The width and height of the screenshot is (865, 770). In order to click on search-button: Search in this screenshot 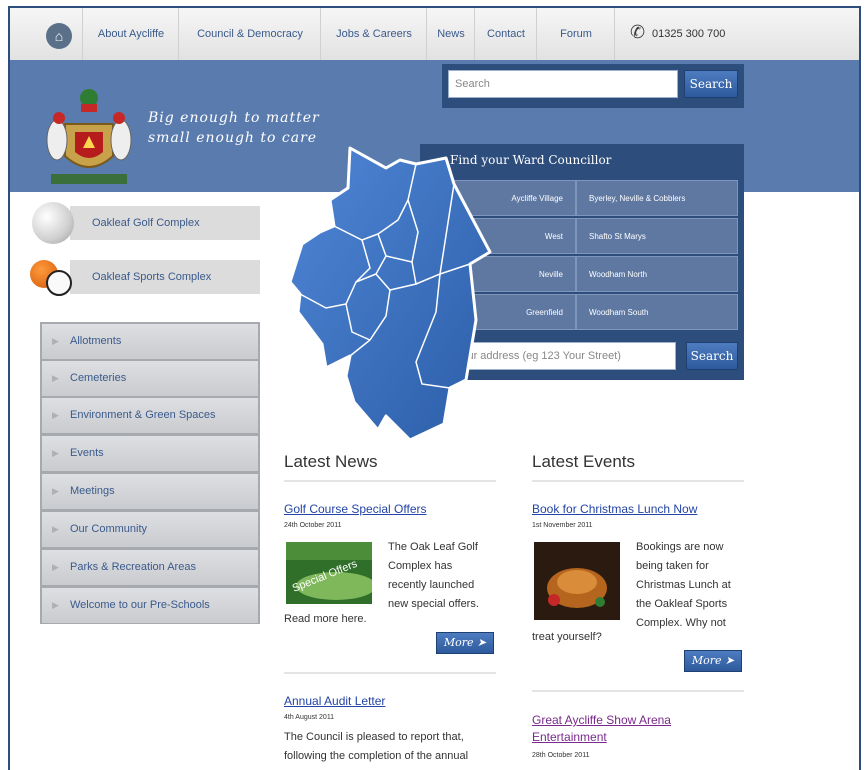, I will do `click(711, 84)`.